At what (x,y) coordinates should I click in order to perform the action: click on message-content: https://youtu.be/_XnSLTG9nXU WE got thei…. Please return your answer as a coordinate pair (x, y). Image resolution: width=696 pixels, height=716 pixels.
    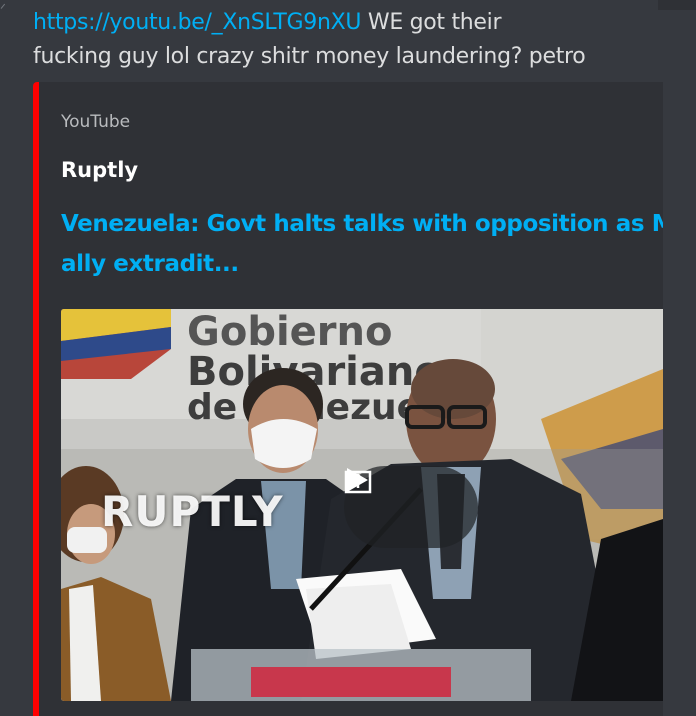
    Looking at the image, I should click on (353, 40).